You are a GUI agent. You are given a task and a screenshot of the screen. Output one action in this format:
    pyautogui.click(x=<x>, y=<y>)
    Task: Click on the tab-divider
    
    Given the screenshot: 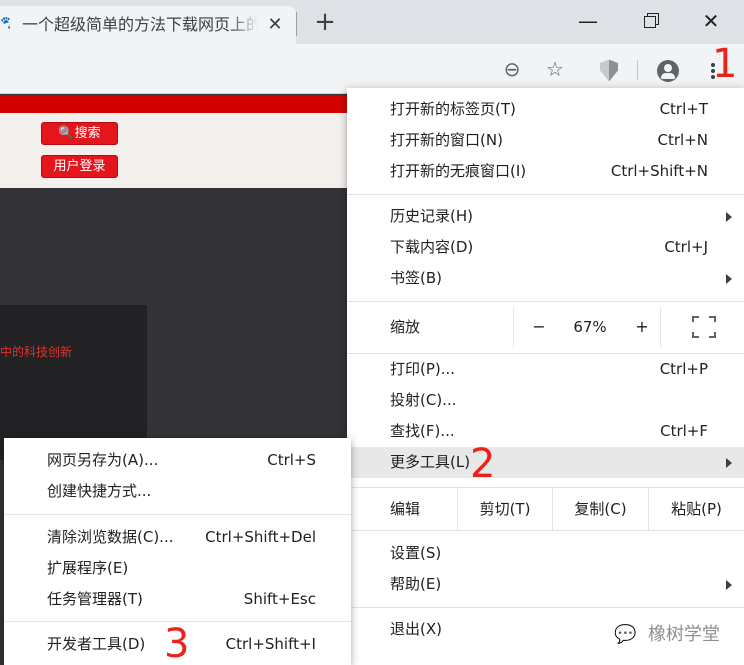 What is the action you would take?
    pyautogui.click(x=296, y=24)
    